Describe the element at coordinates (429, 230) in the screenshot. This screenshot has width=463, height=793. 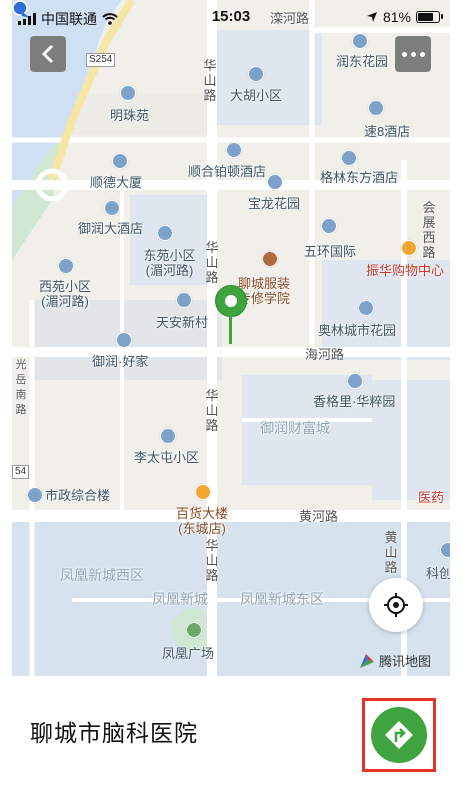
I see `street-label: 会展西路` at that location.